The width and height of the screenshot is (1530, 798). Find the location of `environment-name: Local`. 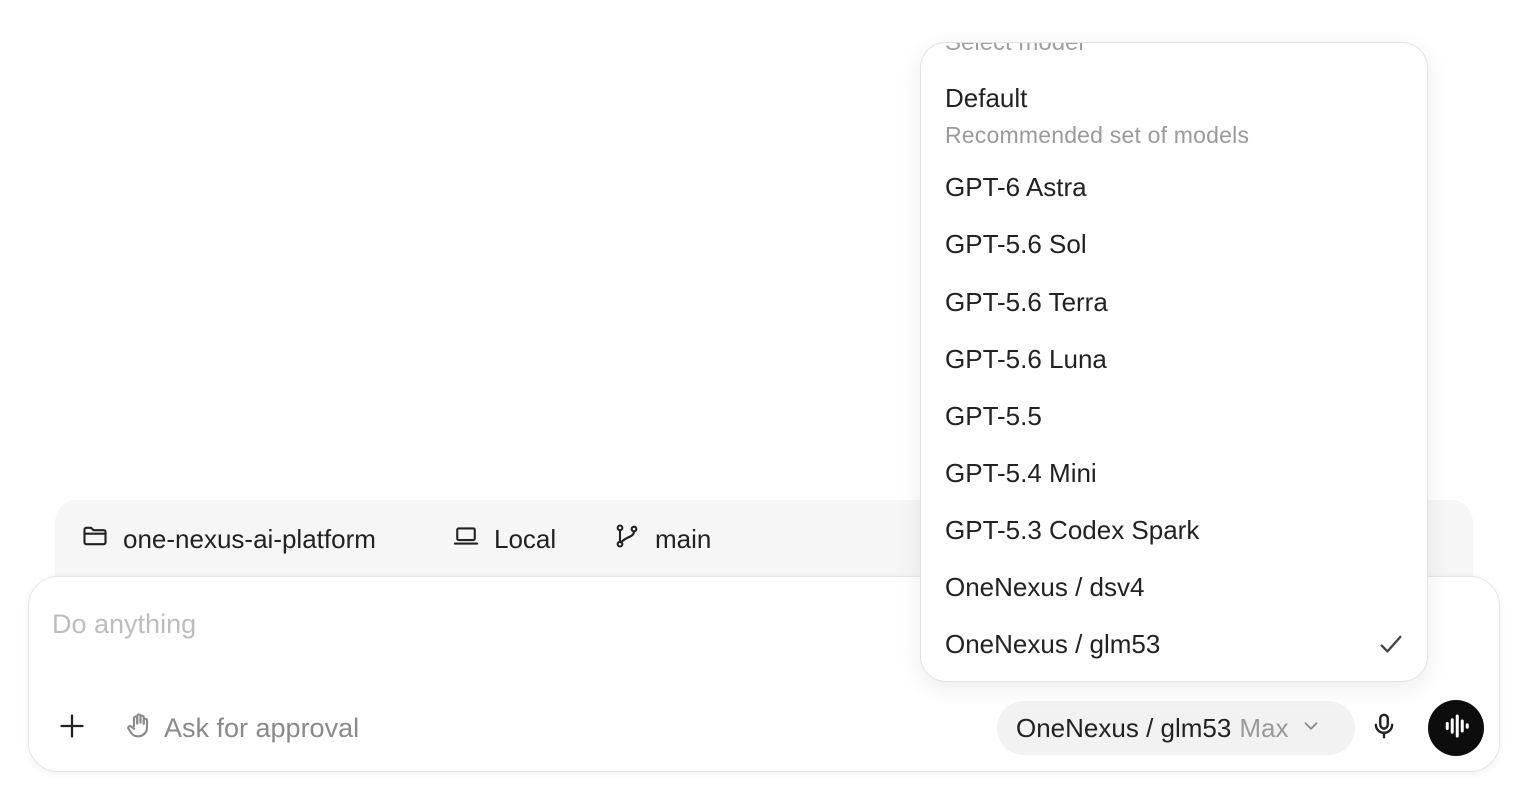

environment-name: Local is located at coordinates (525, 538).